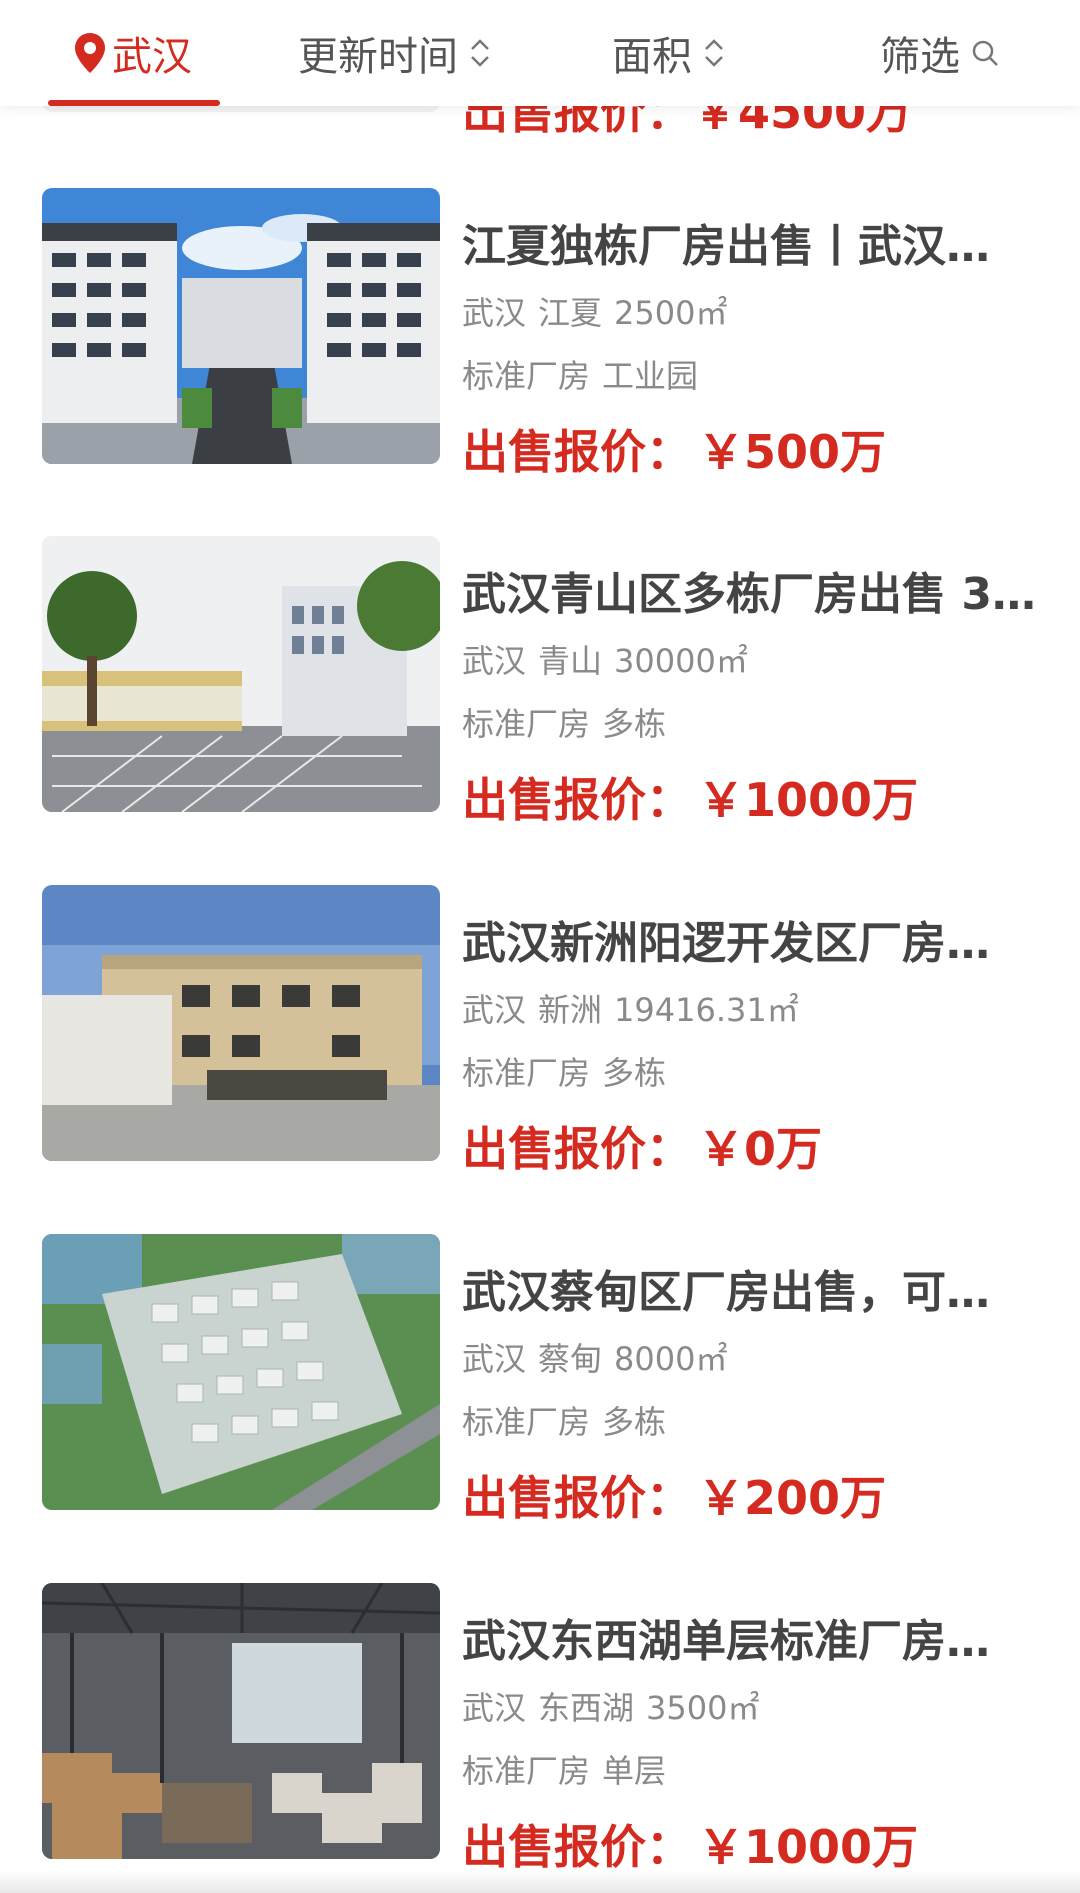 The height and width of the screenshot is (1893, 1080). I want to click on location-pin-icon, so click(90, 53).